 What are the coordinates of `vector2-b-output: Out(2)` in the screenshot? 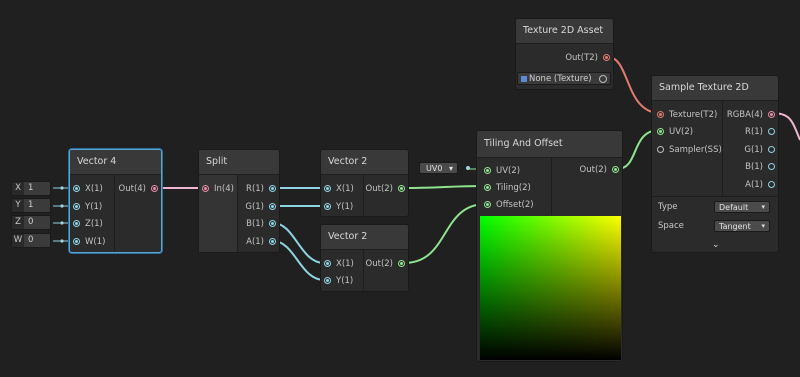 It's located at (387, 264).